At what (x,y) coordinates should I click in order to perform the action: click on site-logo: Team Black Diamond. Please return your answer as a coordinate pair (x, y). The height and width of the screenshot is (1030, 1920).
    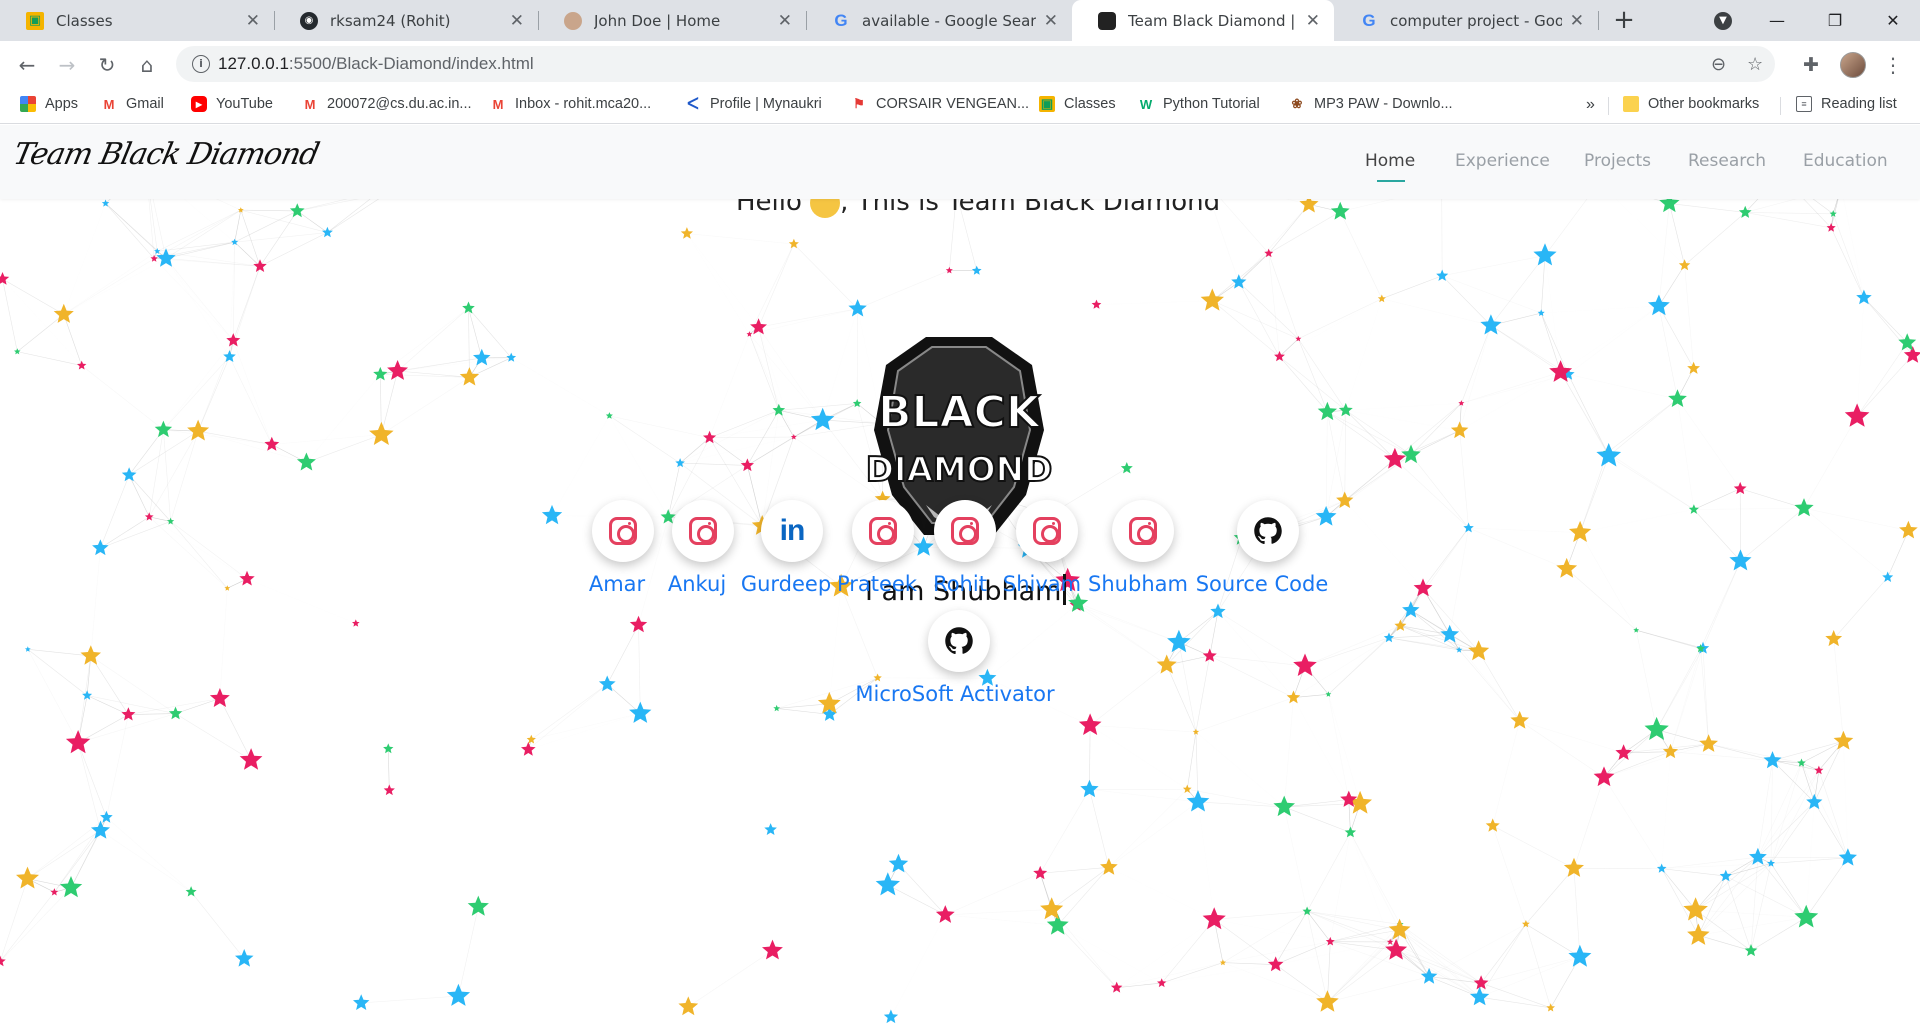
    Looking at the image, I should click on (165, 154).